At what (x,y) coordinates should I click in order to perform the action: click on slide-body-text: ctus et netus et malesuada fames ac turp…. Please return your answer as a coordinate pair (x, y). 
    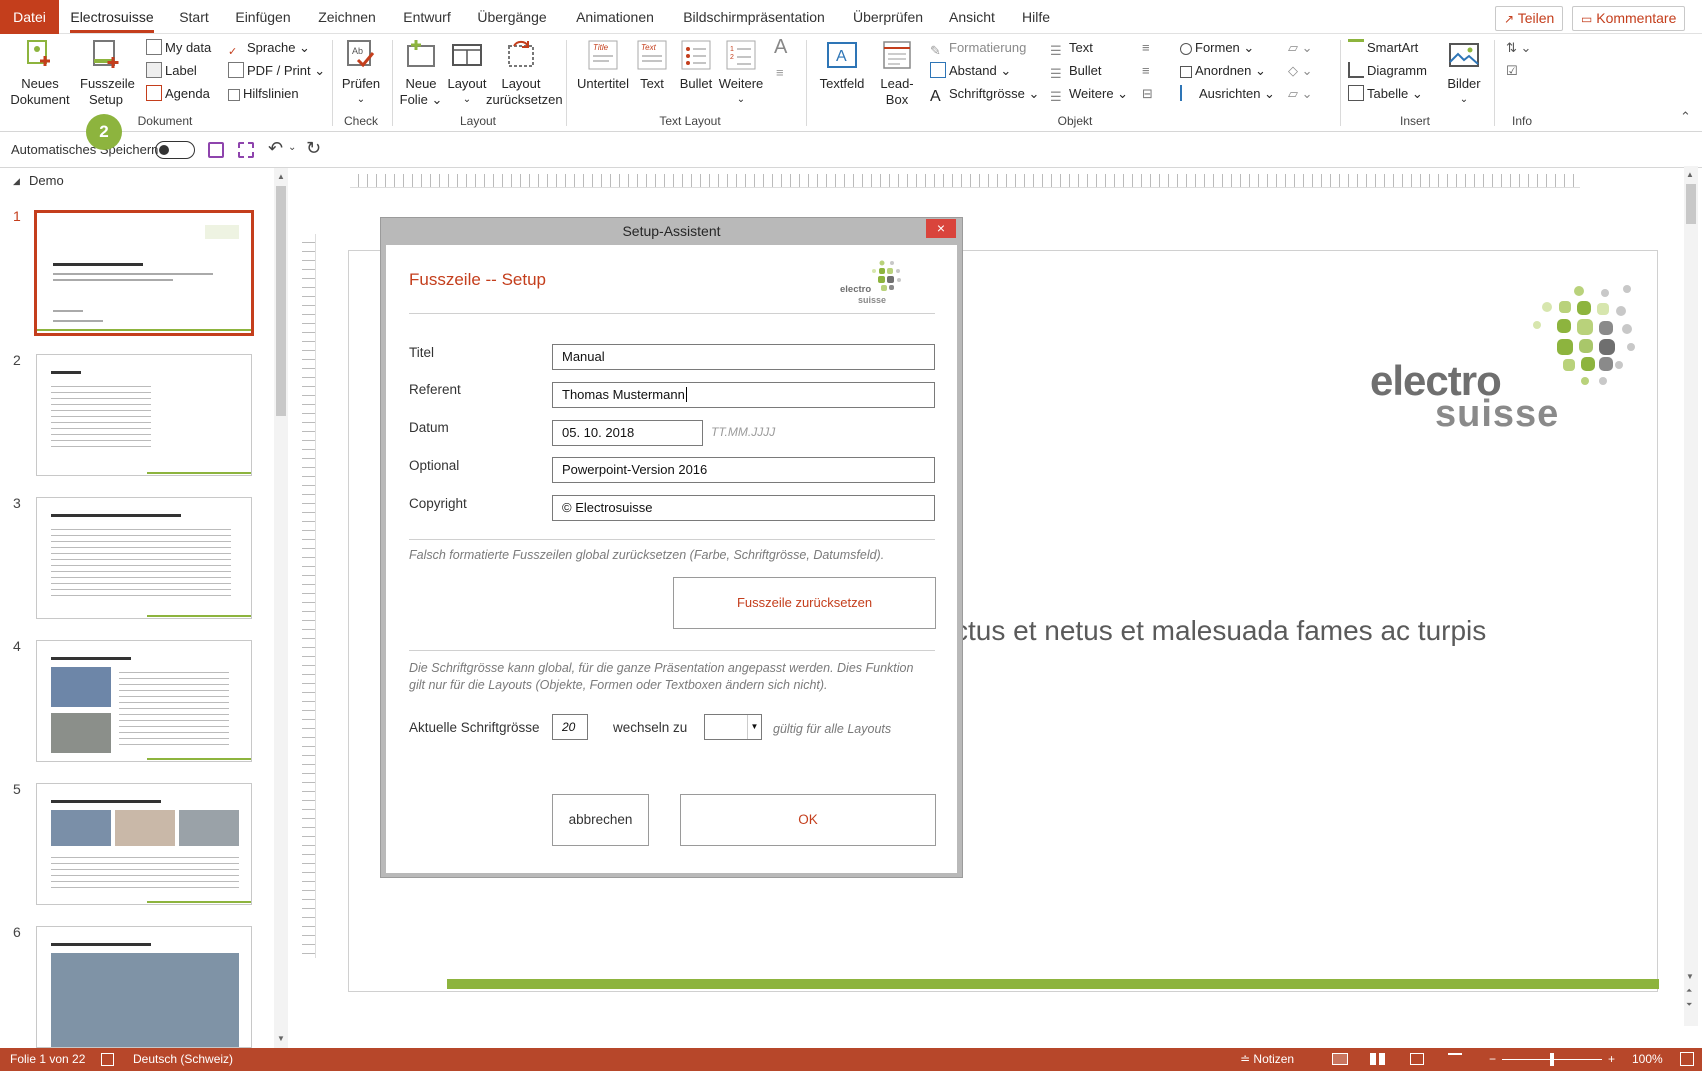
    Looking at the image, I should click on (1220, 631).